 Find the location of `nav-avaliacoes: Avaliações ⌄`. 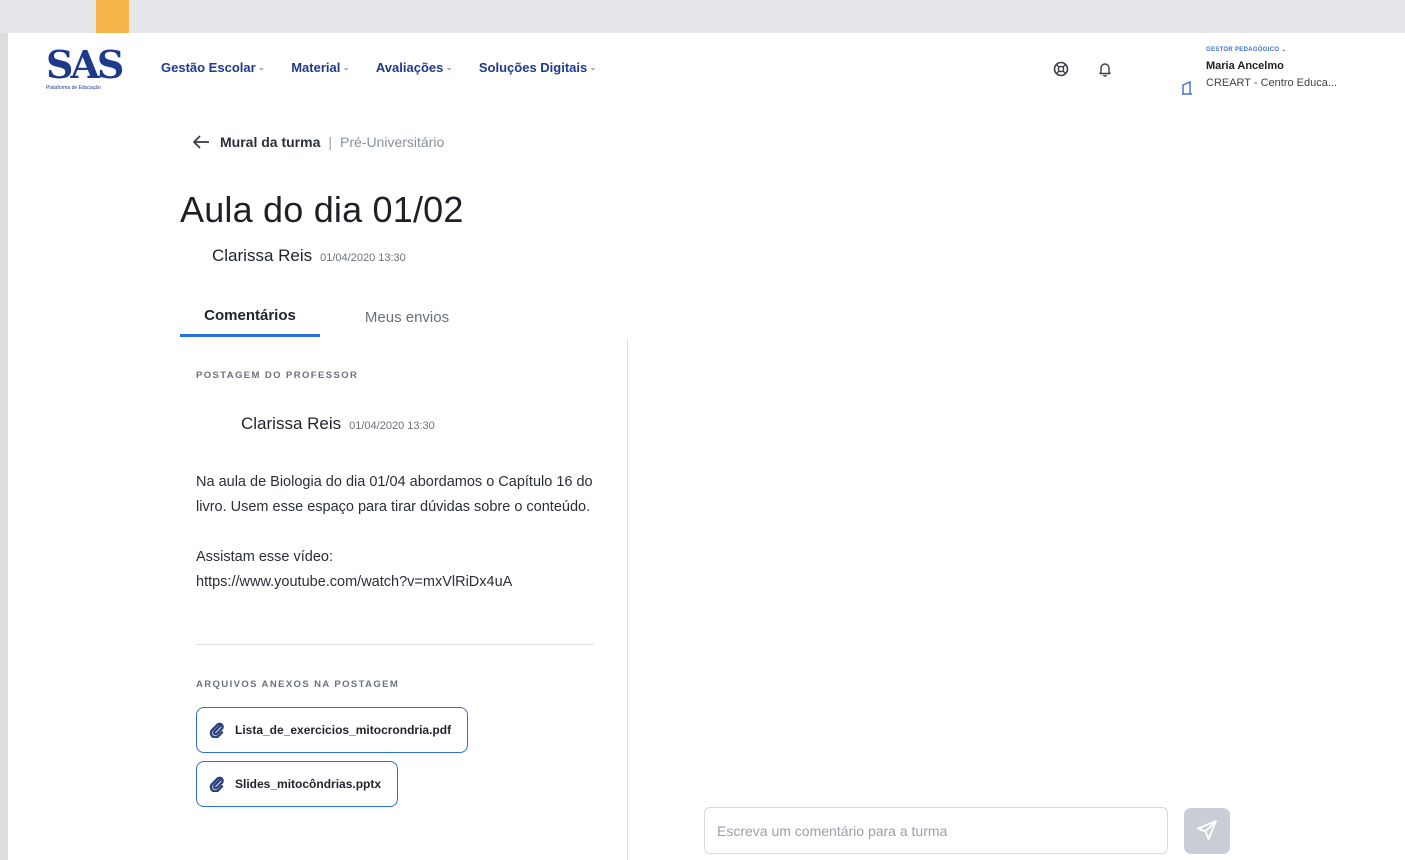

nav-avaliacoes: Avaliações ⌄ is located at coordinates (414, 67).